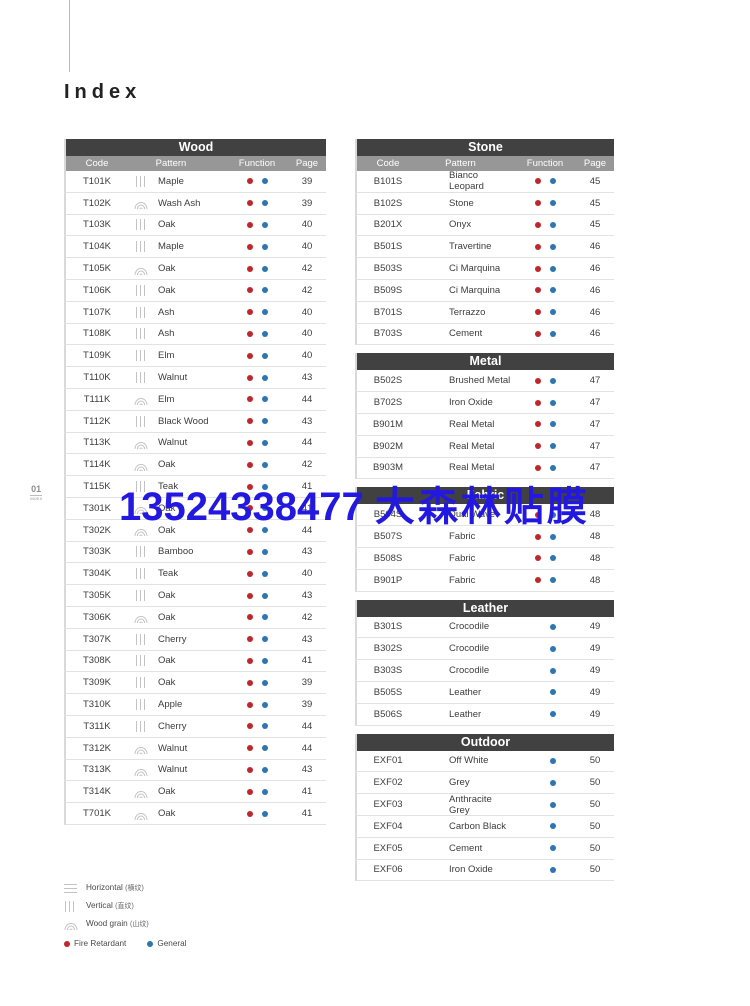 This screenshot has height=1006, width=750. I want to click on table-row: B509S Ci Marquina 46, so click(484, 290).